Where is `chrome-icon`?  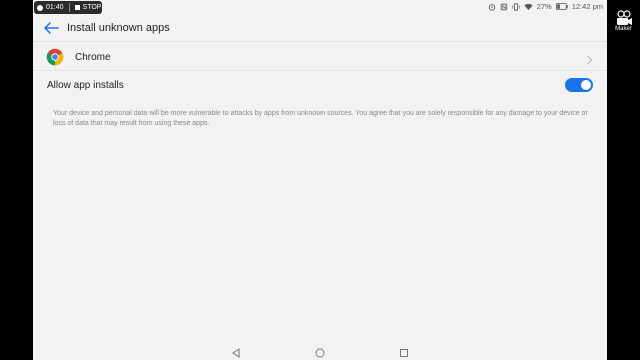
chrome-icon is located at coordinates (55, 57).